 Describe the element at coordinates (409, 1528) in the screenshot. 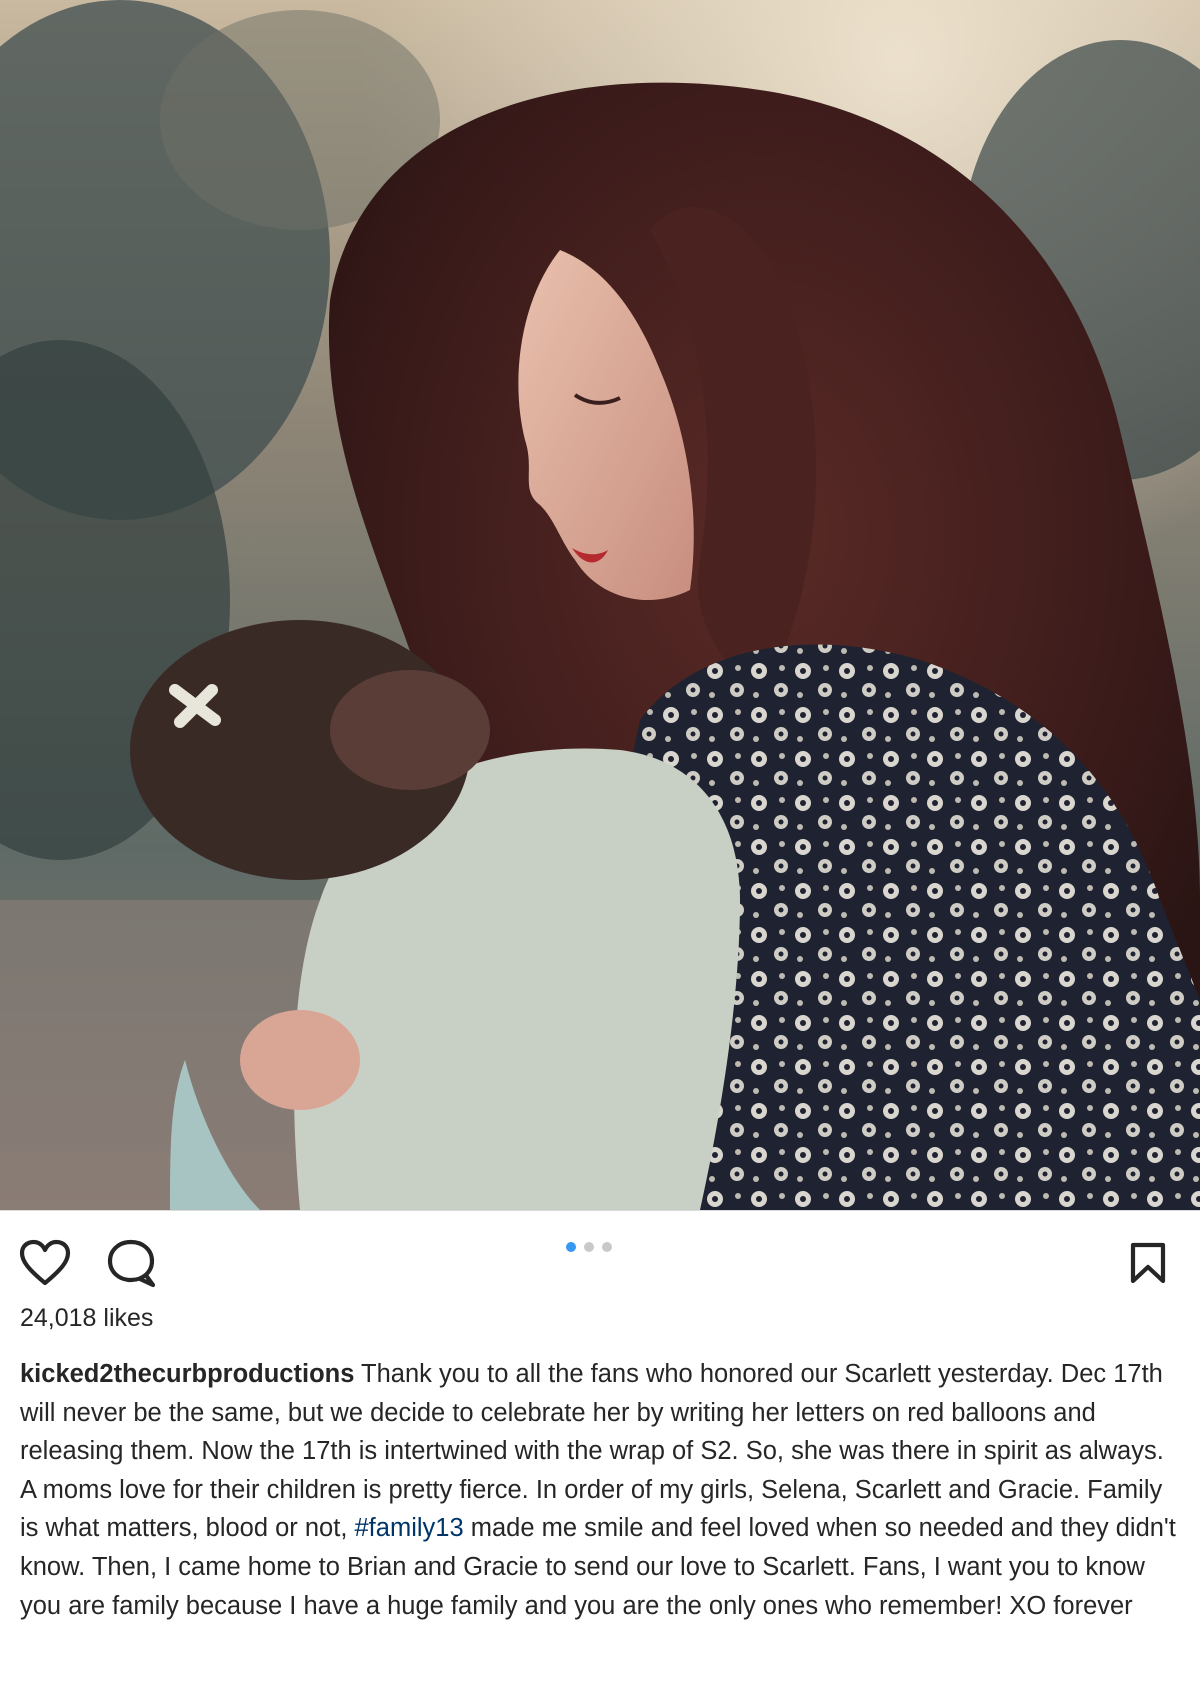

I see `caption-hashtag: #family13` at that location.